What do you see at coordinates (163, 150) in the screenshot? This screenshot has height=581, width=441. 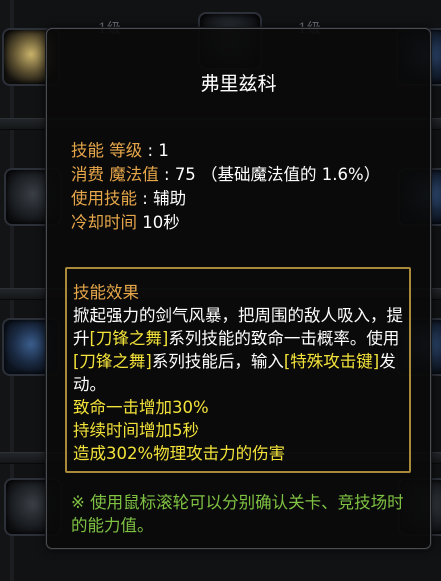 I see `skill-level-value: 1` at bounding box center [163, 150].